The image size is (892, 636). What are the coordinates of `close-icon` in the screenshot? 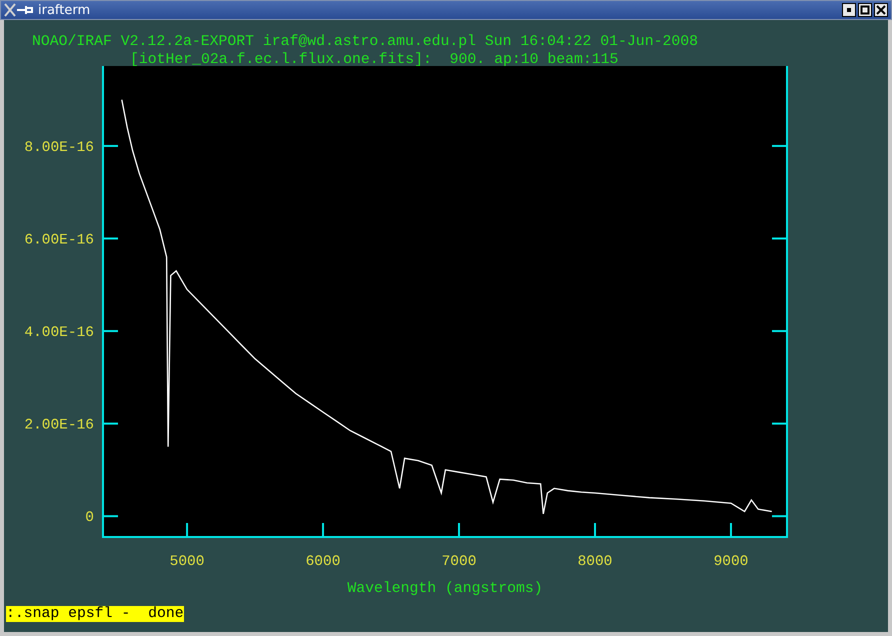 It's located at (881, 10).